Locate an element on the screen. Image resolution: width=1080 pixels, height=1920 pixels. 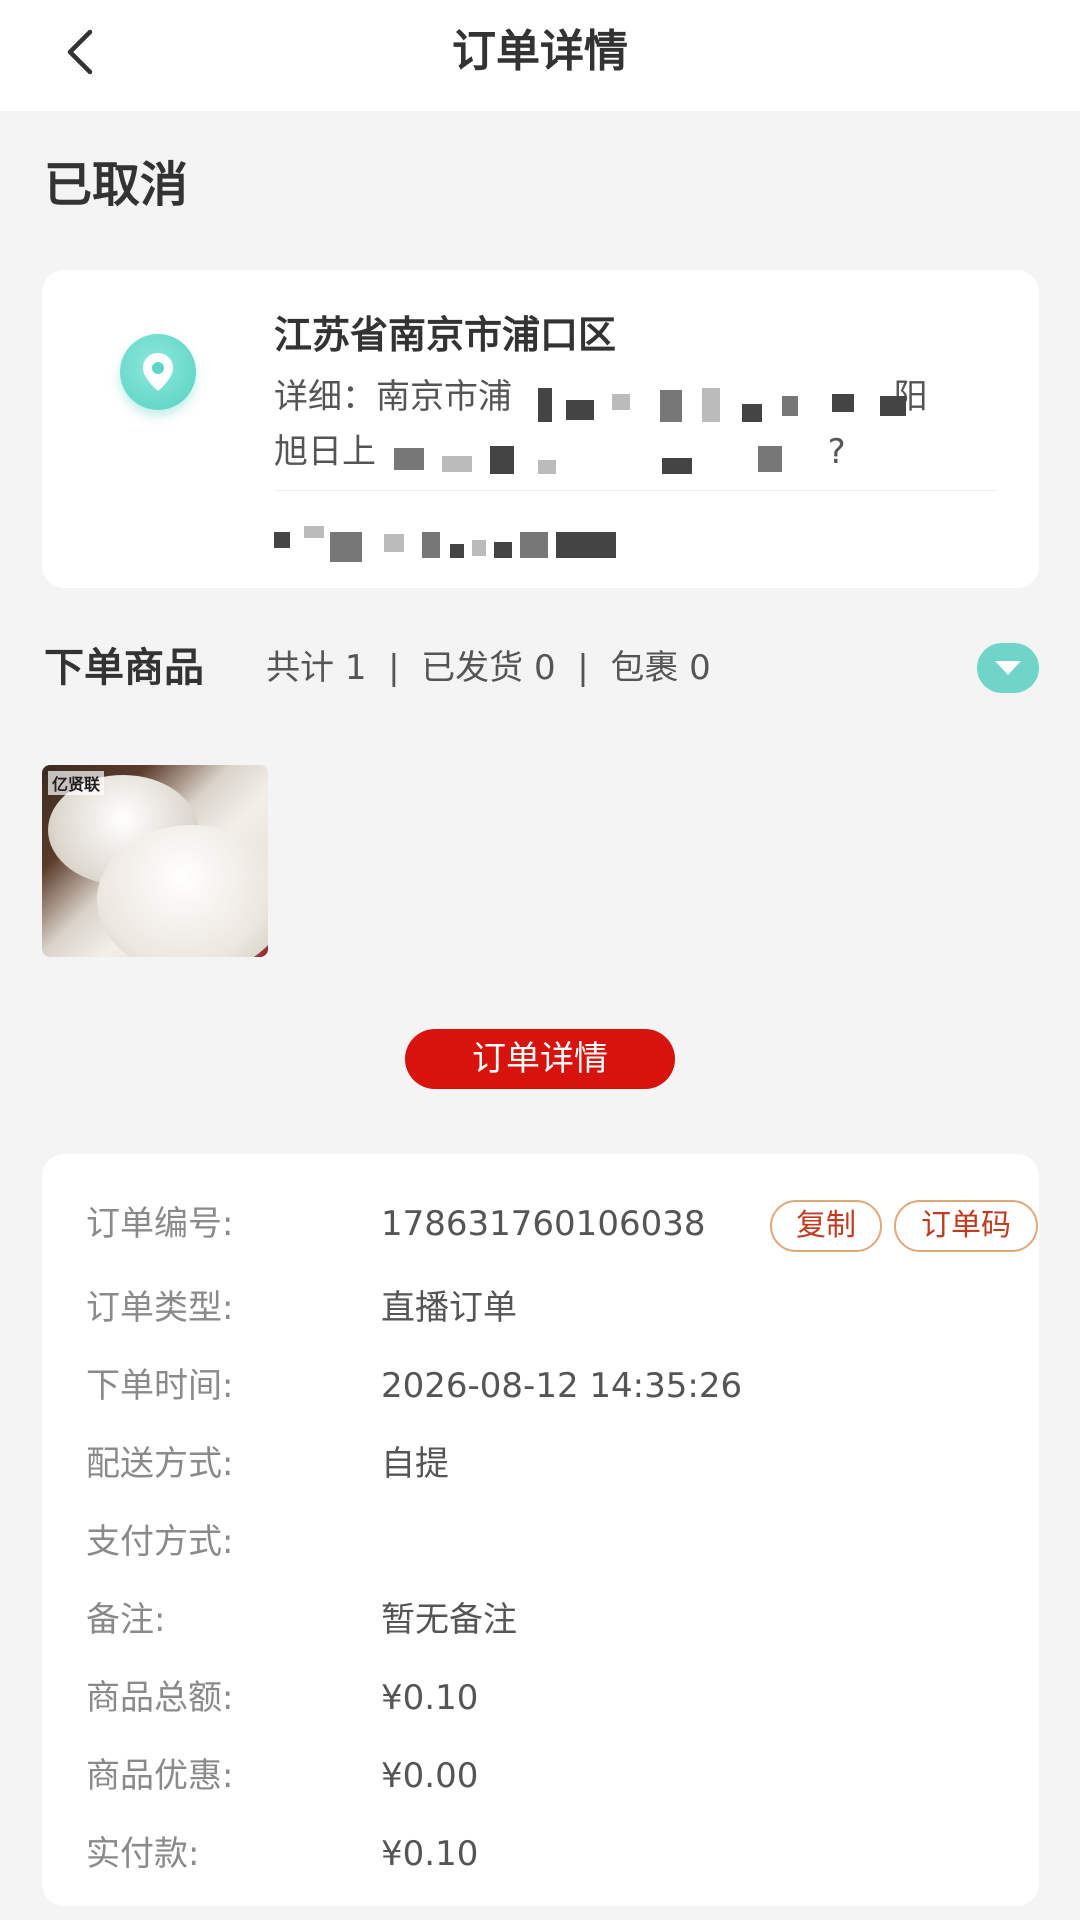
shipped-count: 0 is located at coordinates (544, 668).